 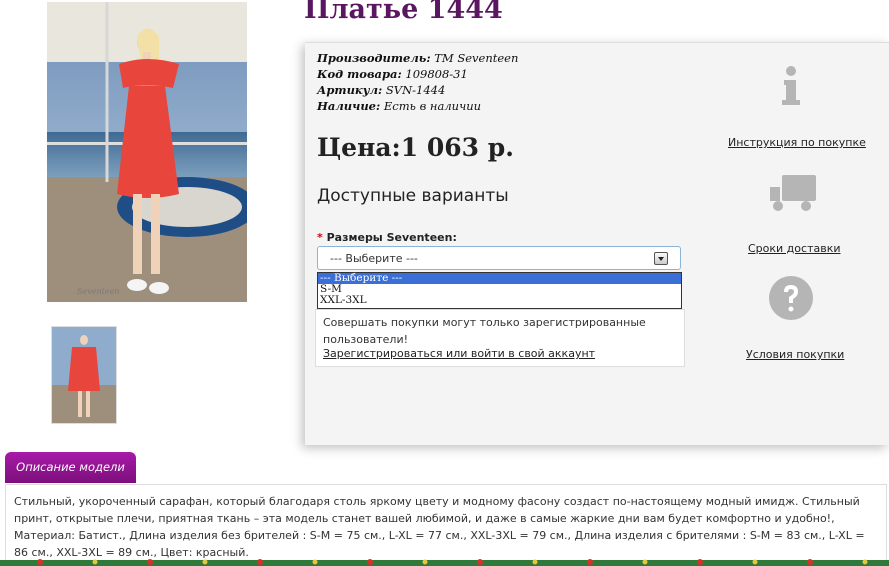 I want to click on size-dropdown-list: --- Выберите --- S-M XXL-3XL, so click(x=499, y=290).